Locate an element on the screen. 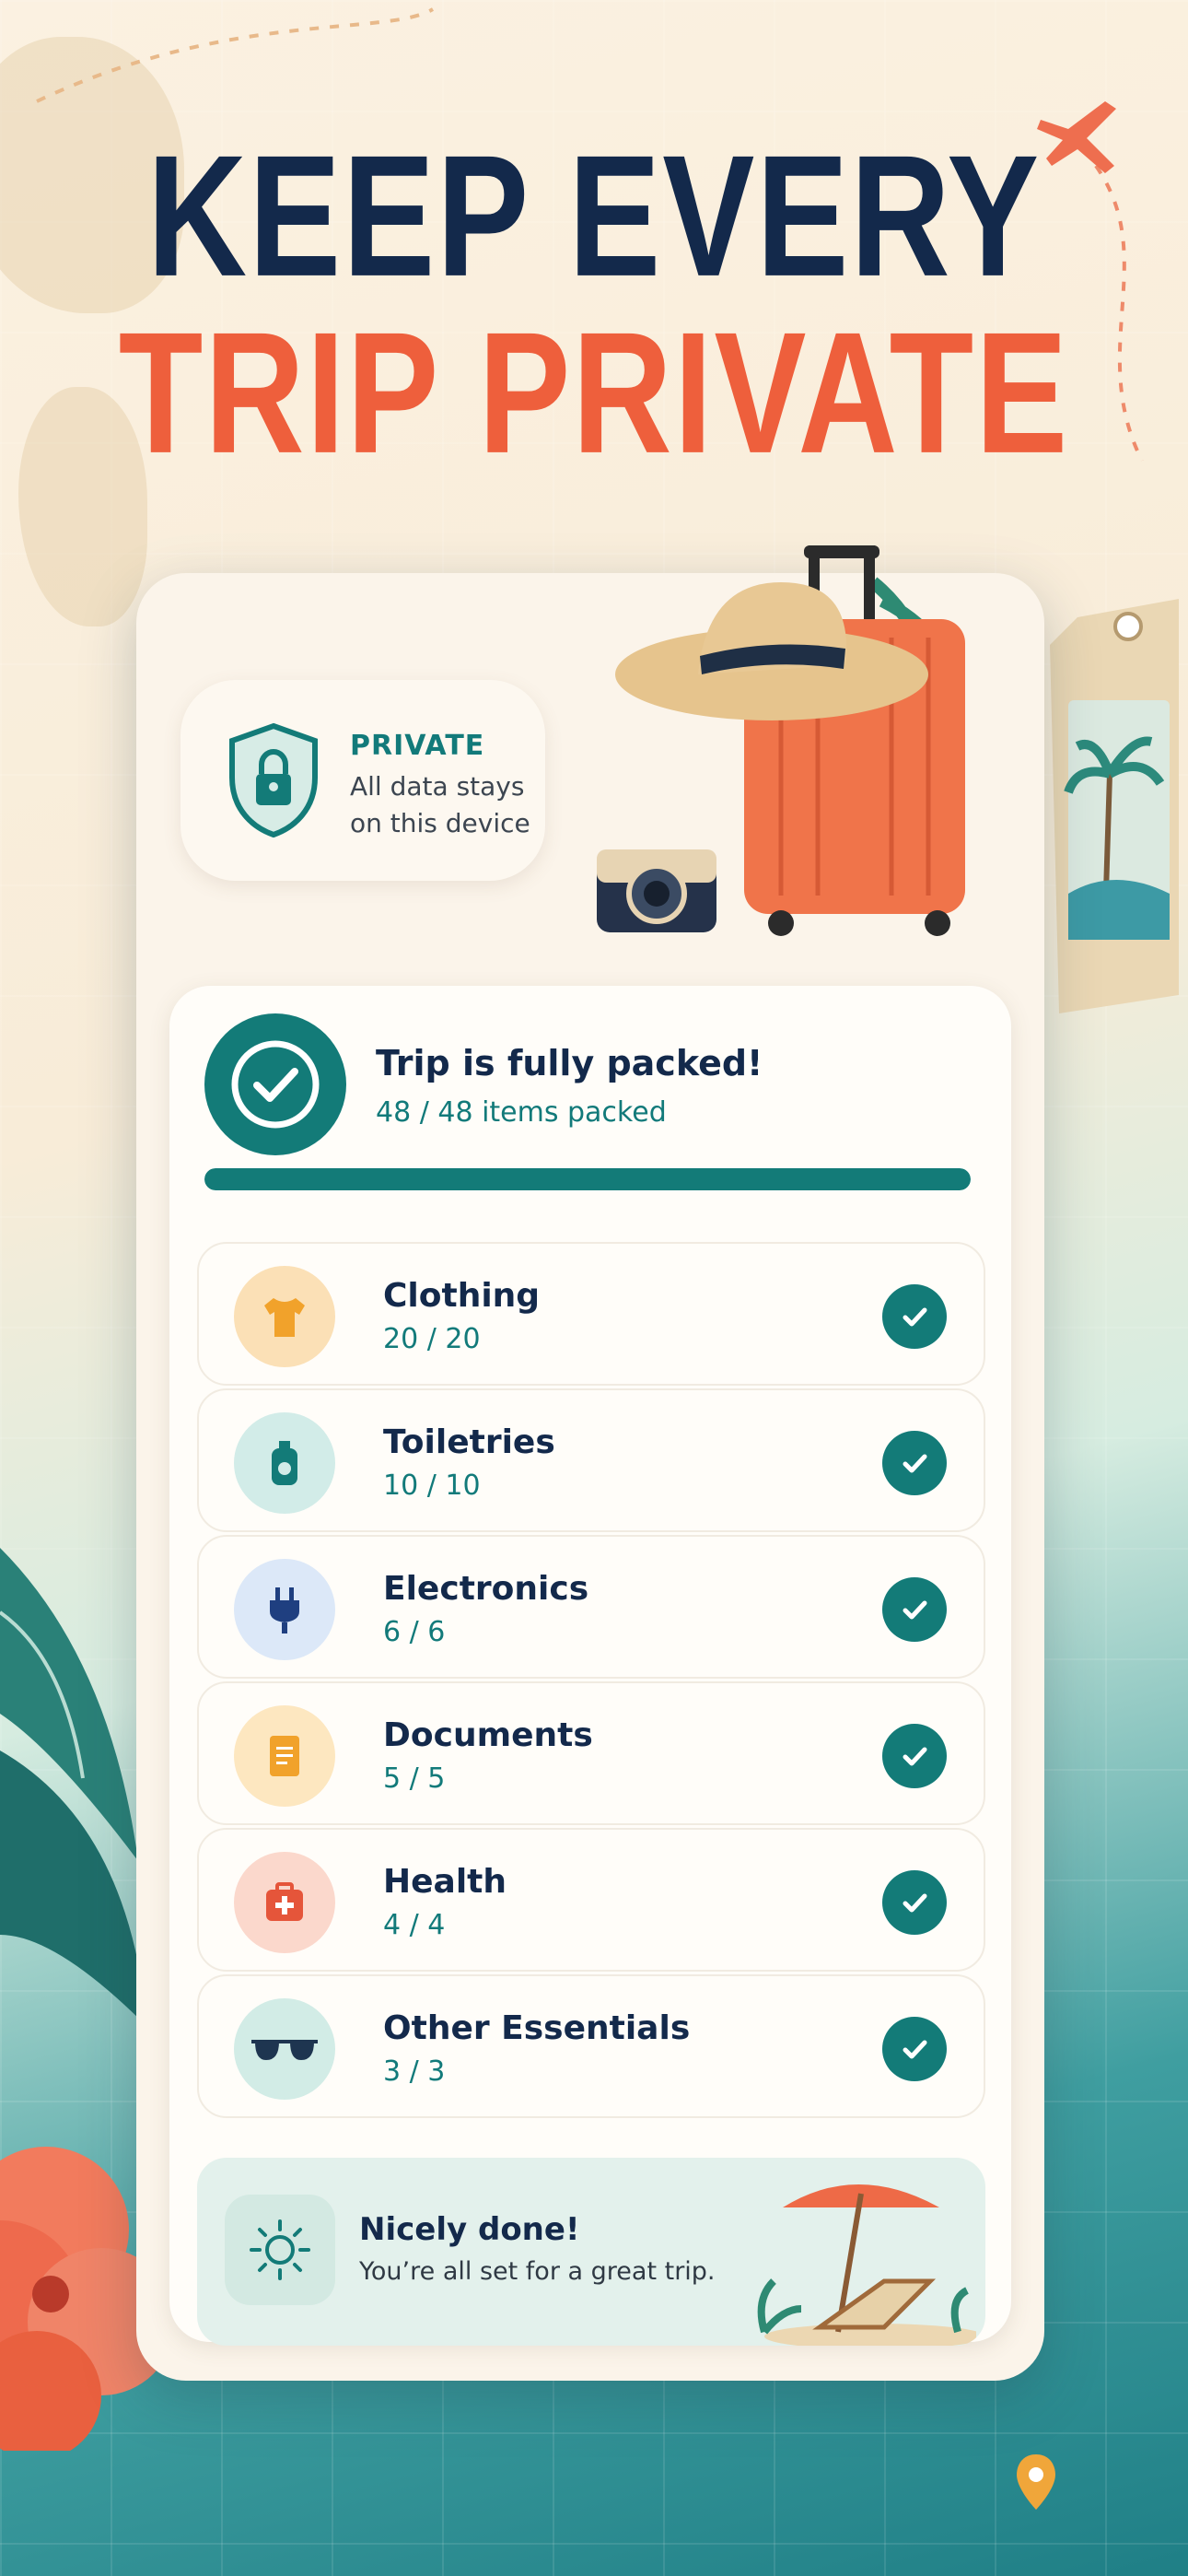 The width and height of the screenshot is (1188, 2576). category-count: 5 / 5 is located at coordinates (414, 1778).